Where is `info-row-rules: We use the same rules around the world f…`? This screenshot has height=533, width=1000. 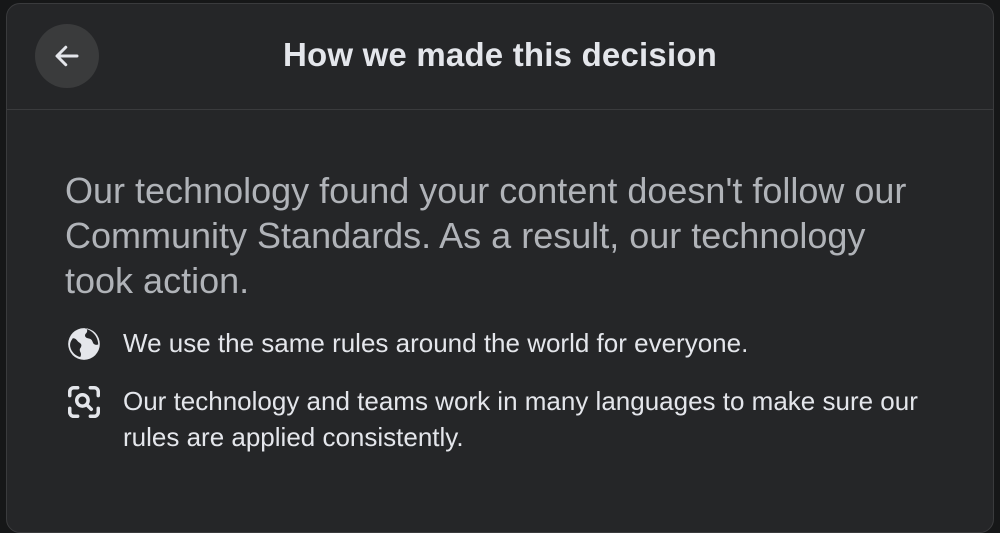 info-row-rules: We use the same rules around the world f… is located at coordinates (500, 344).